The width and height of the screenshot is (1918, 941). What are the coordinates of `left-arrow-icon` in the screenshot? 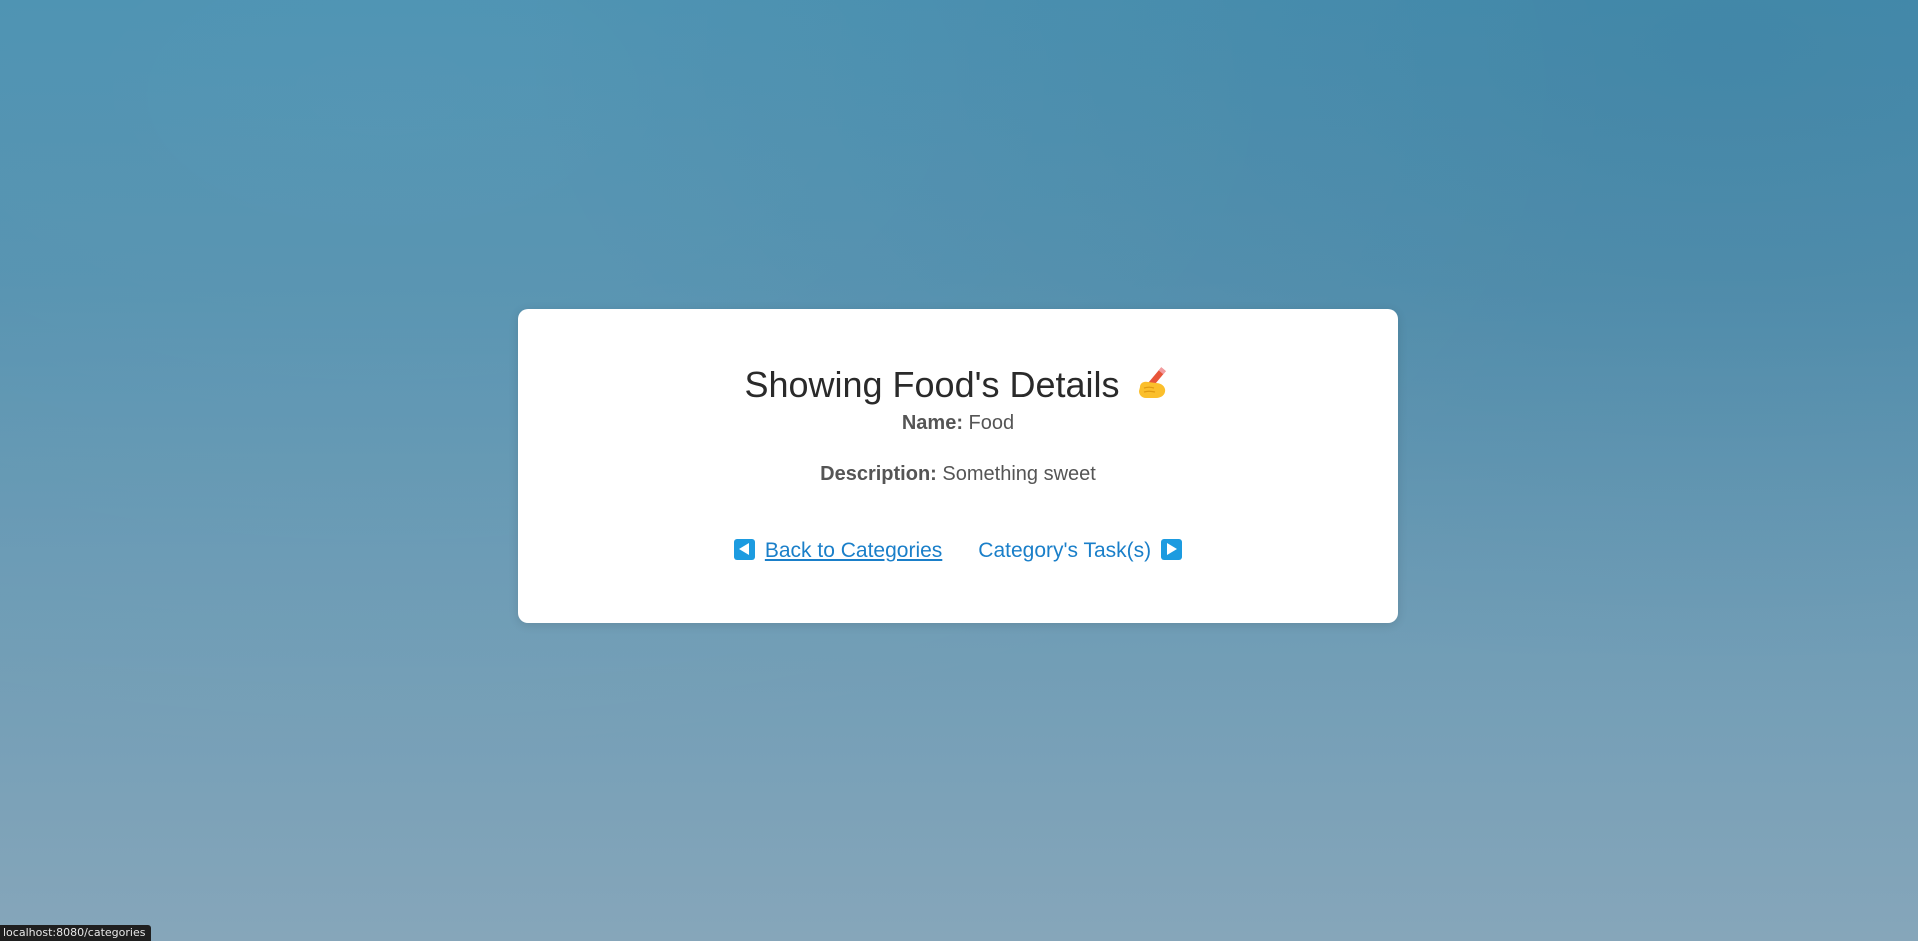 It's located at (744, 549).